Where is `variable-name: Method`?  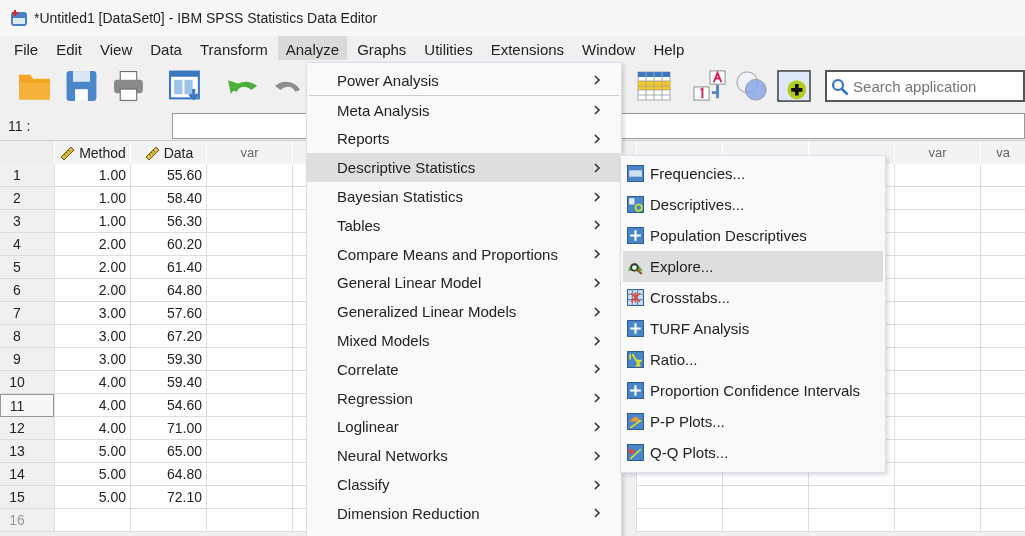 variable-name: Method is located at coordinates (102, 152).